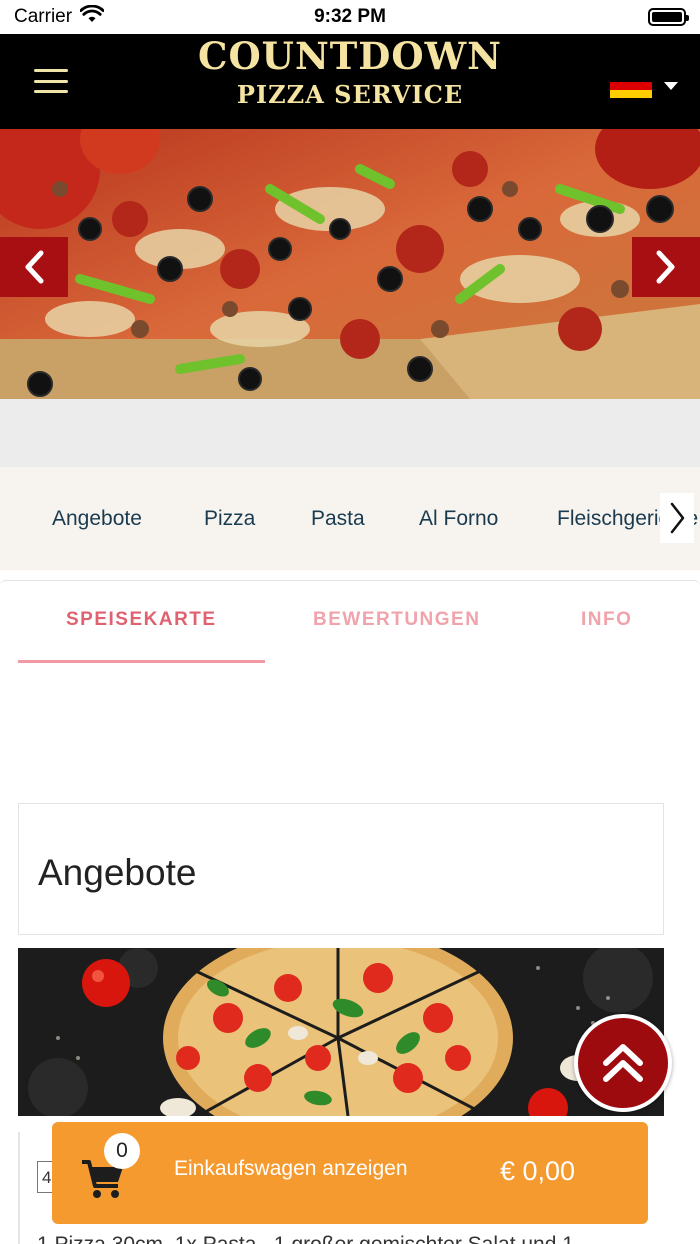 This screenshot has width=700, height=1244. I want to click on cart-label: Einkaufswagen anzeigen, so click(291, 1168).